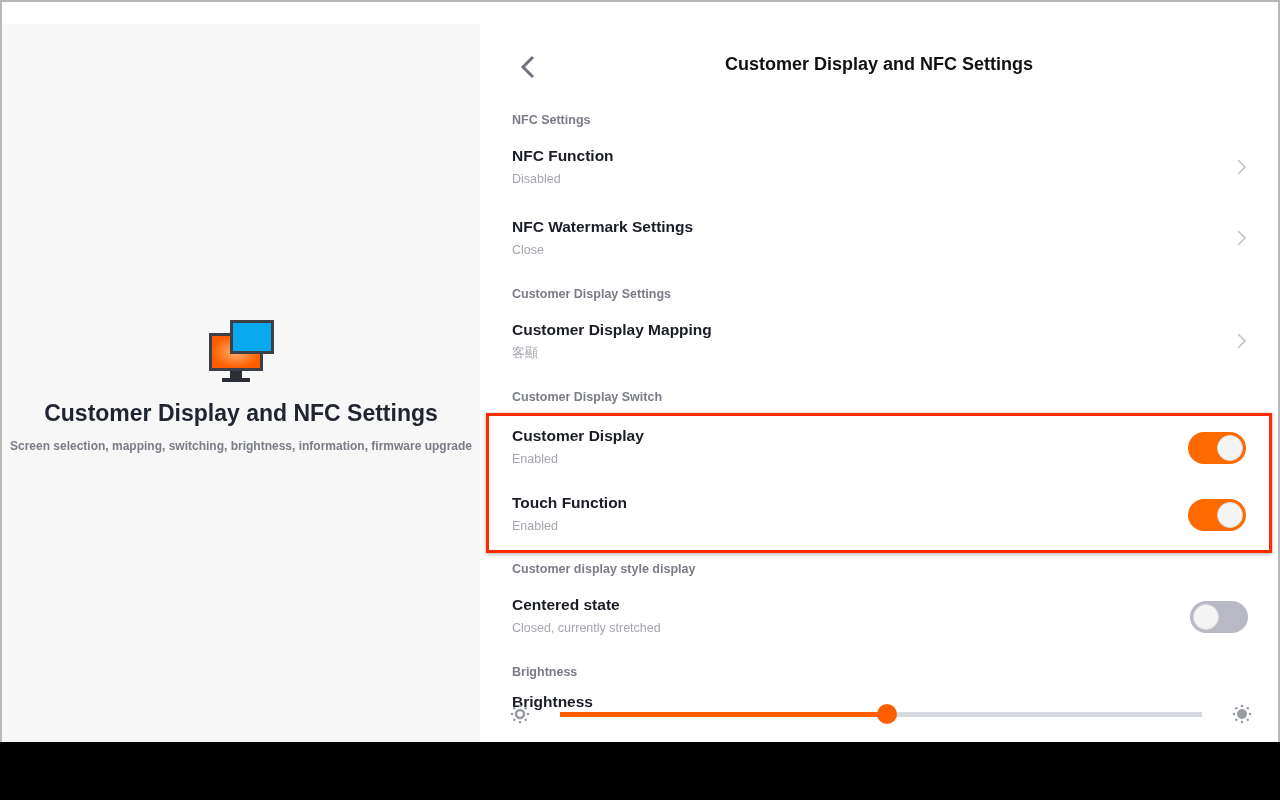 Image resolution: width=1280 pixels, height=800 pixels. Describe the element at coordinates (537, 179) in the screenshot. I see `setting-value: Disabled` at that location.